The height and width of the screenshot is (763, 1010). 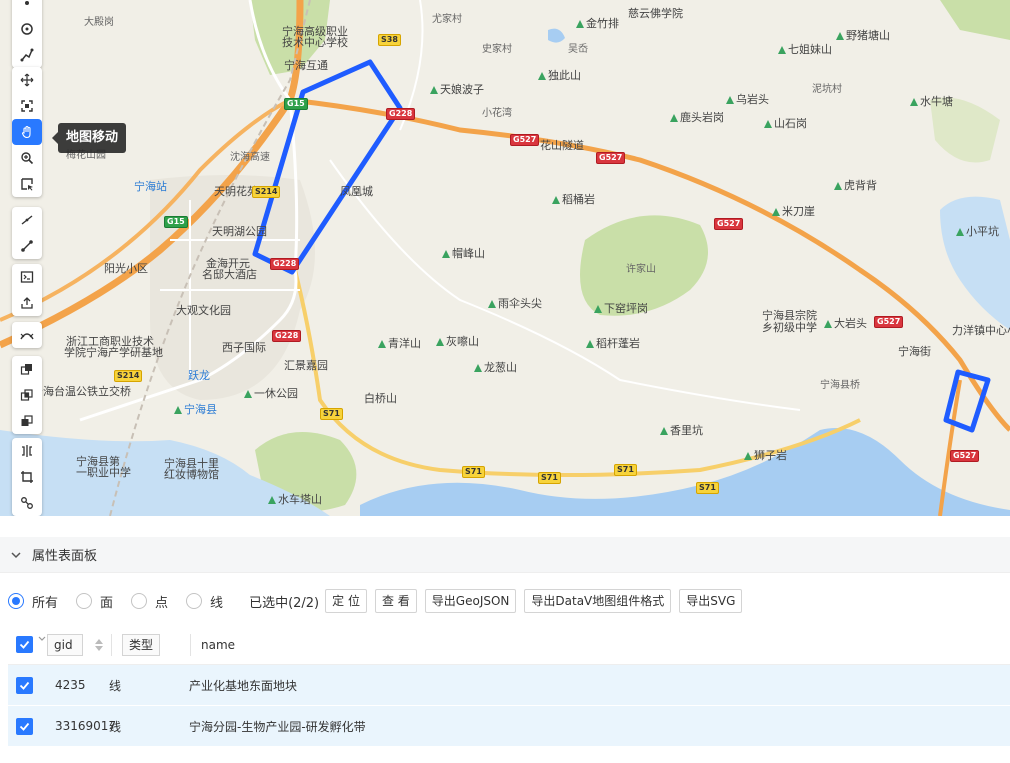 What do you see at coordinates (27, 158) in the screenshot?
I see `zoom-feature-icon` at bounding box center [27, 158].